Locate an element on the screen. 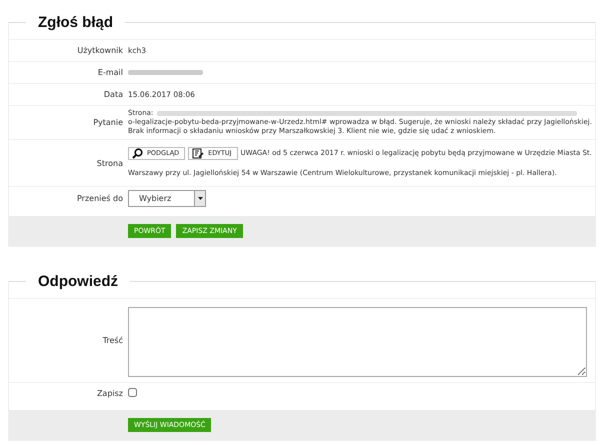 The width and height of the screenshot is (604, 445). field-label: Treść is located at coordinates (112, 340).